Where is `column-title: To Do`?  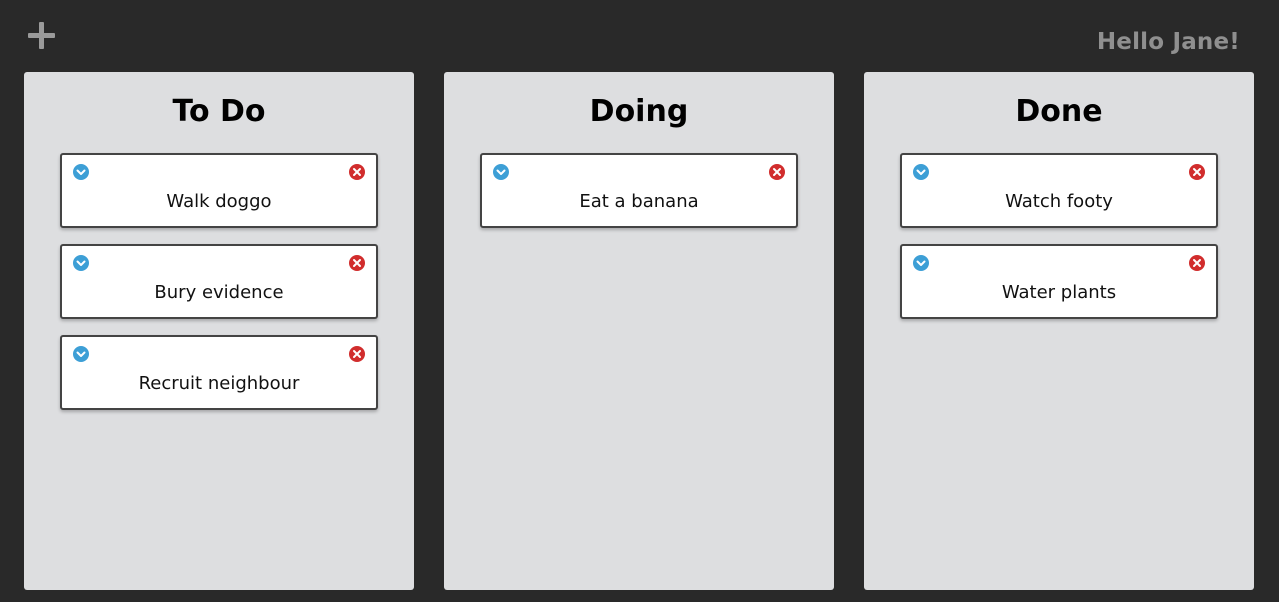 column-title: To Do is located at coordinates (219, 111).